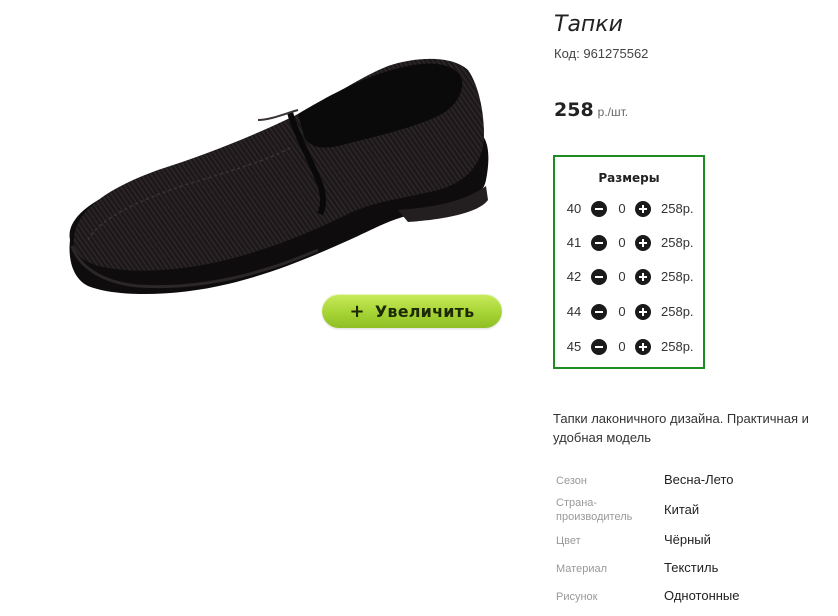 This screenshot has height=616, width=838. Describe the element at coordinates (577, 503) in the screenshot. I see `spec-label-line: Страна-` at that location.